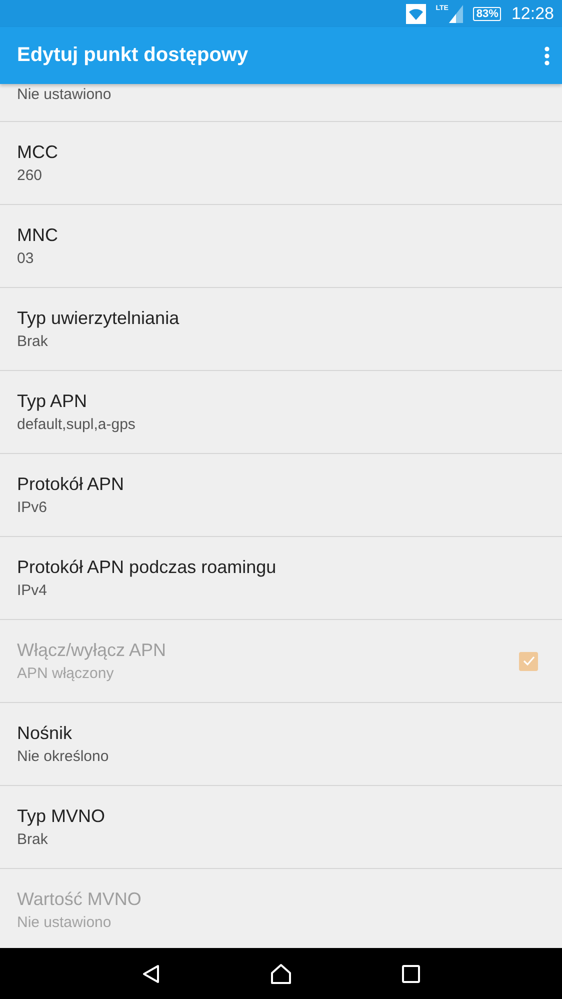 Image resolution: width=562 pixels, height=999 pixels. What do you see at coordinates (146, 567) in the screenshot?
I see `setting-title: Protokół APN podczas roamingu` at bounding box center [146, 567].